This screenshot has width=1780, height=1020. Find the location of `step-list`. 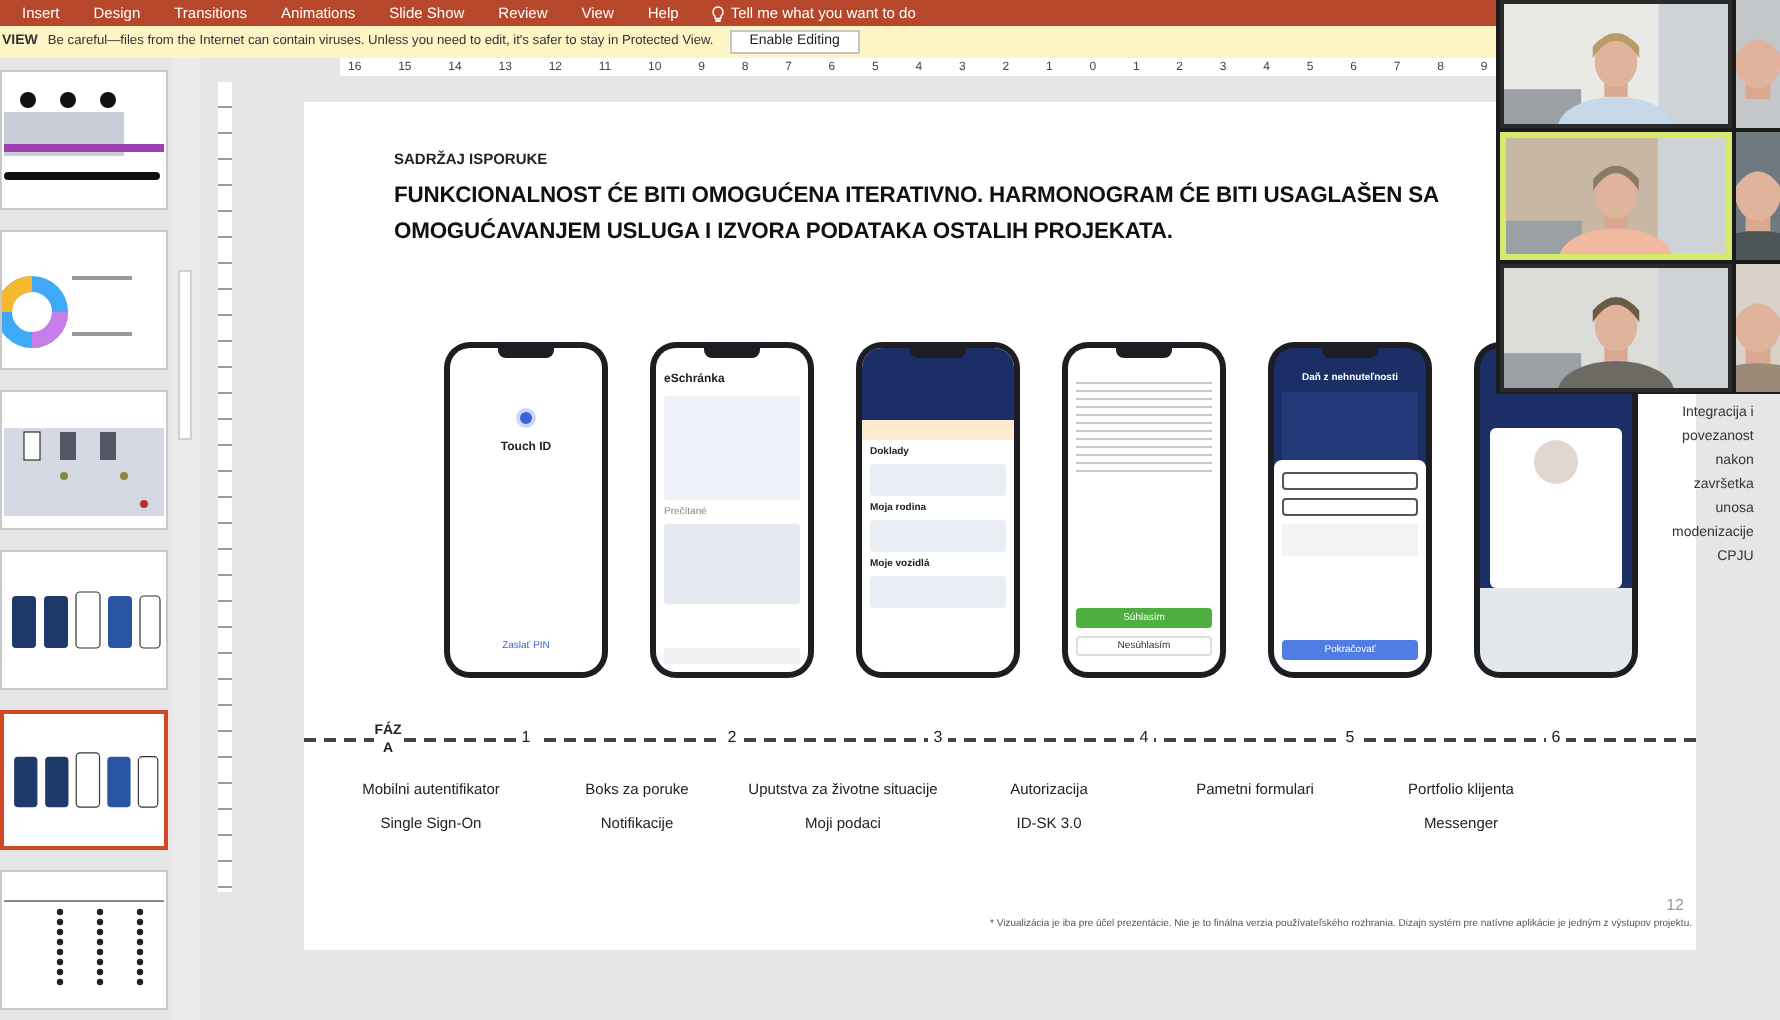

step-list is located at coordinates (1350, 426).